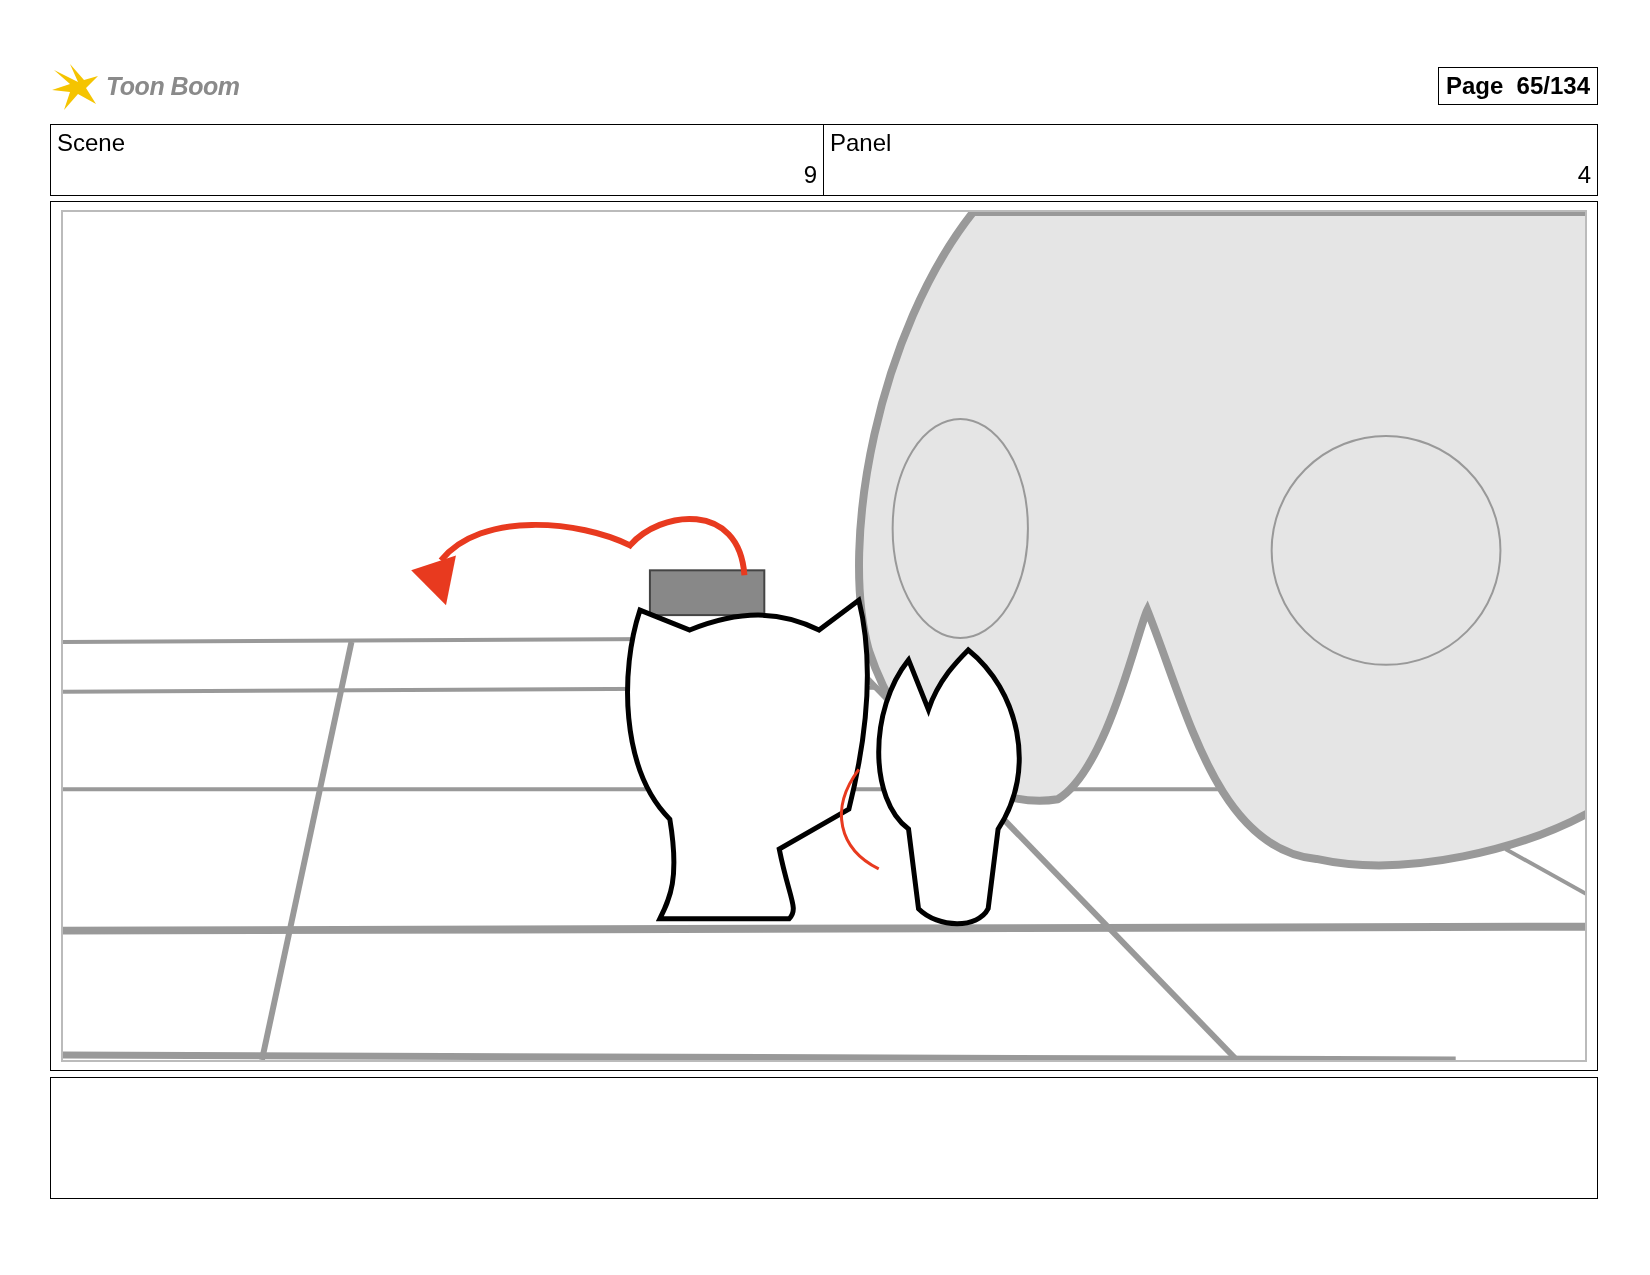 Image resolution: width=1650 pixels, height=1275 pixels. I want to click on cell-number: 9, so click(810, 175).